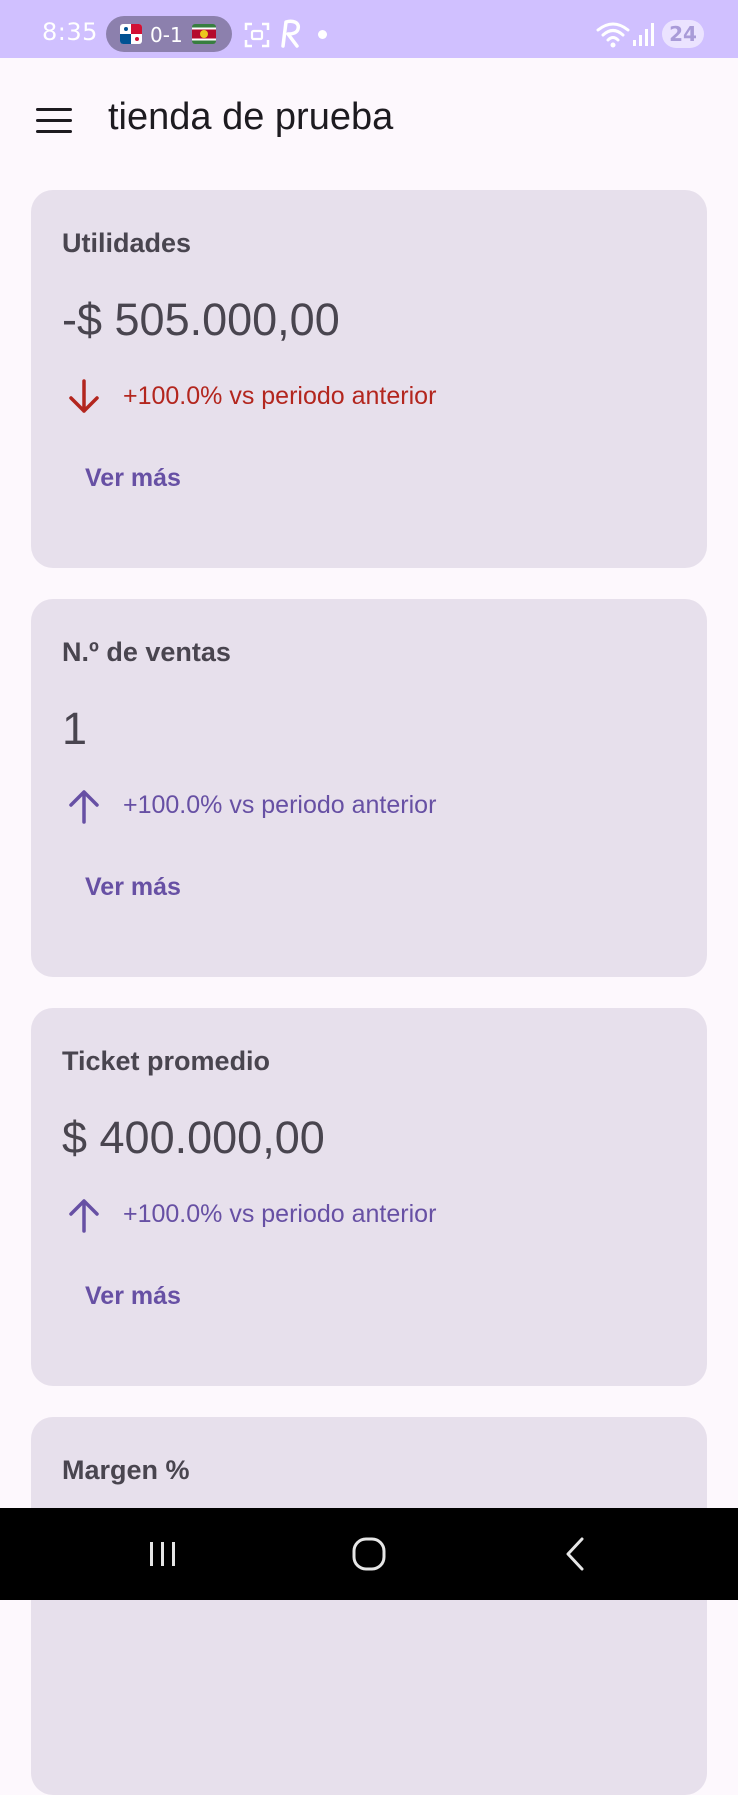  I want to click on card-value: 1, so click(75, 728).